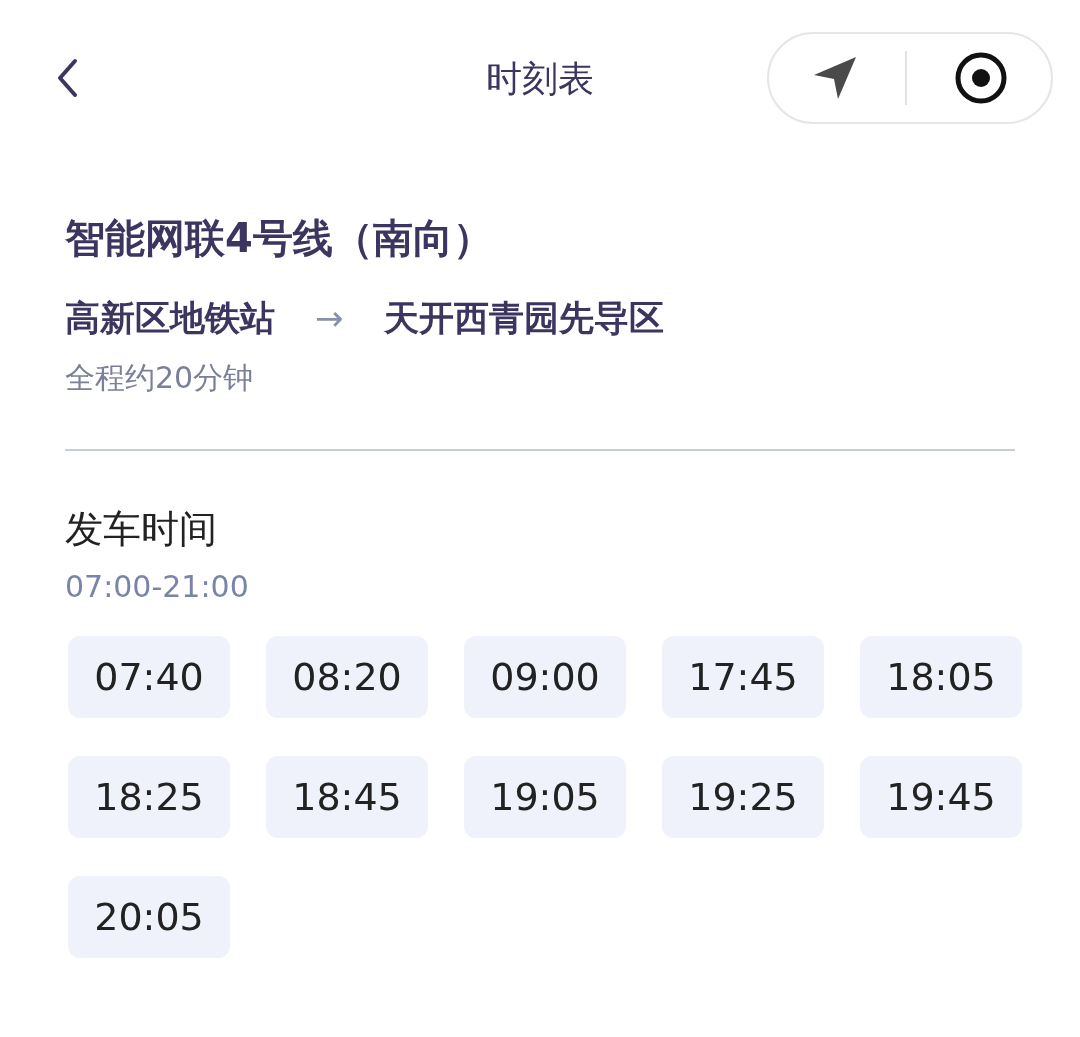 The height and width of the screenshot is (1037, 1080). Describe the element at coordinates (67, 78) in the screenshot. I see `back-icon` at that location.